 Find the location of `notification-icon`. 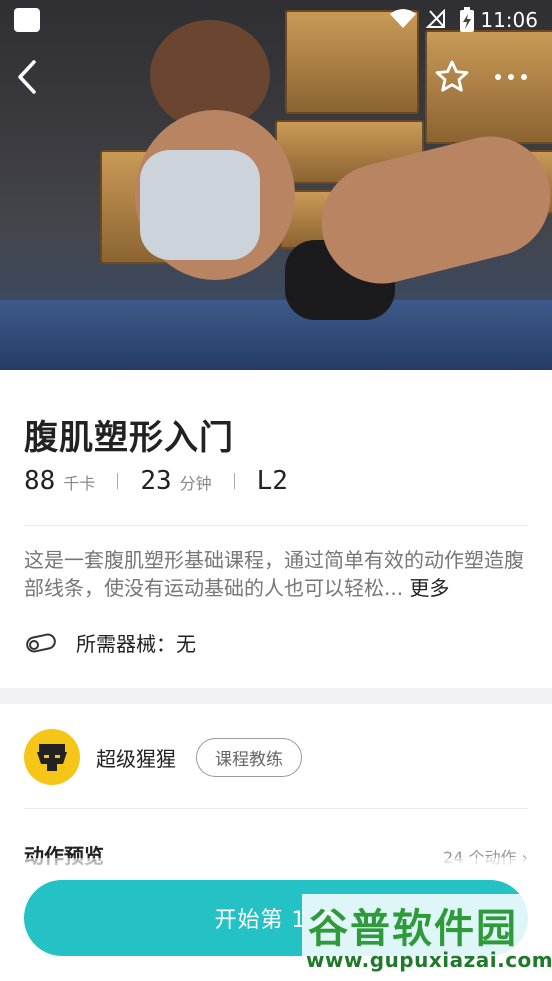

notification-icon is located at coordinates (27, 20).